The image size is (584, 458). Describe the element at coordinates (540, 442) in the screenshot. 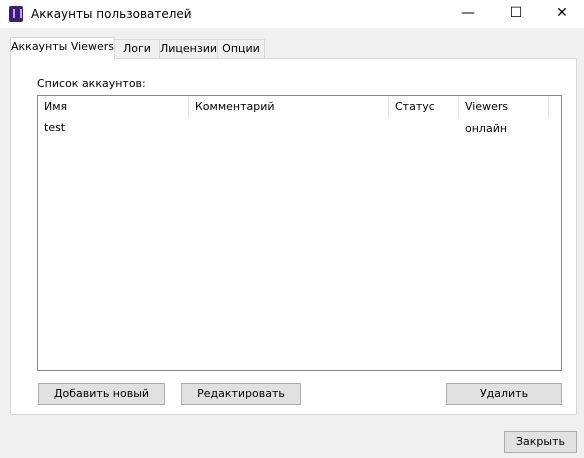

I see `close-button: Закрыть` at that location.